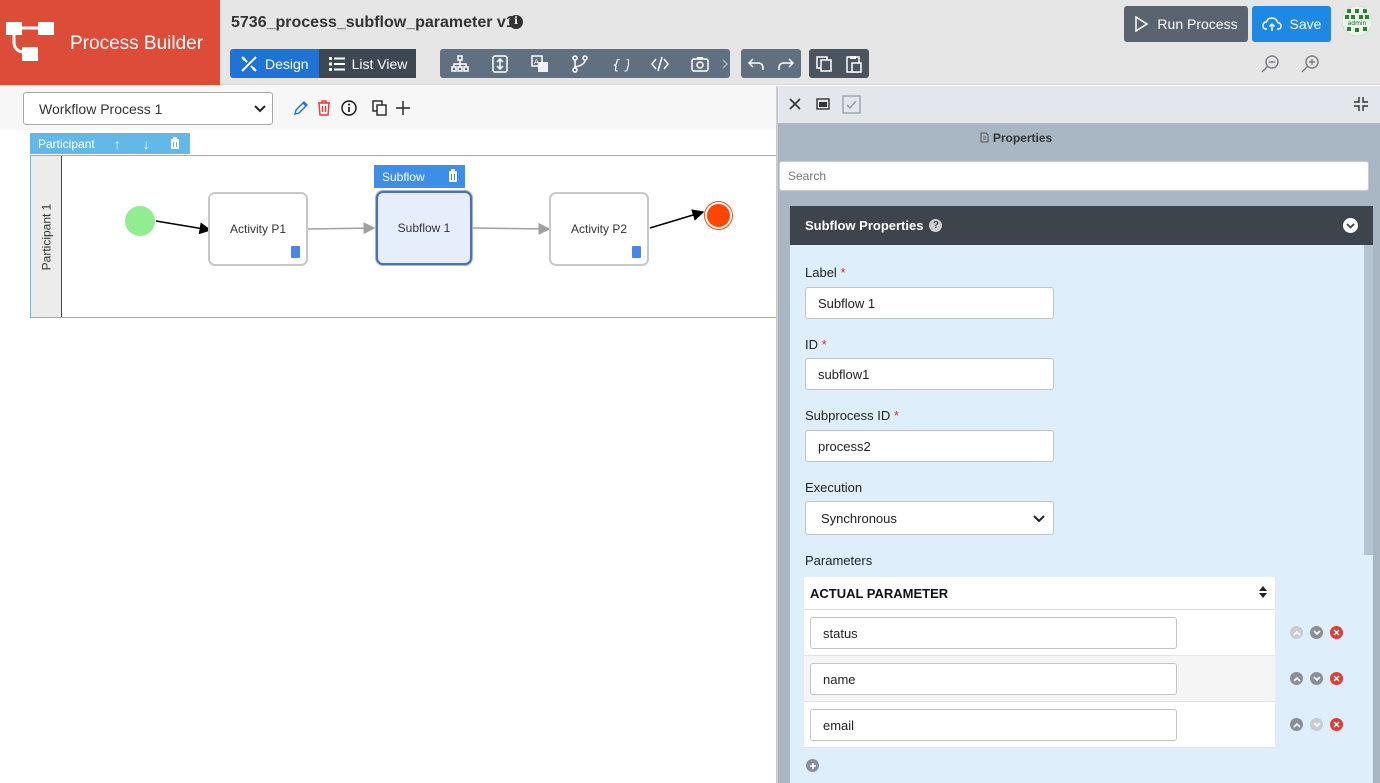 This screenshot has height=783, width=1380. Describe the element at coordinates (336, 63) in the screenshot. I see `list-icon` at that location.